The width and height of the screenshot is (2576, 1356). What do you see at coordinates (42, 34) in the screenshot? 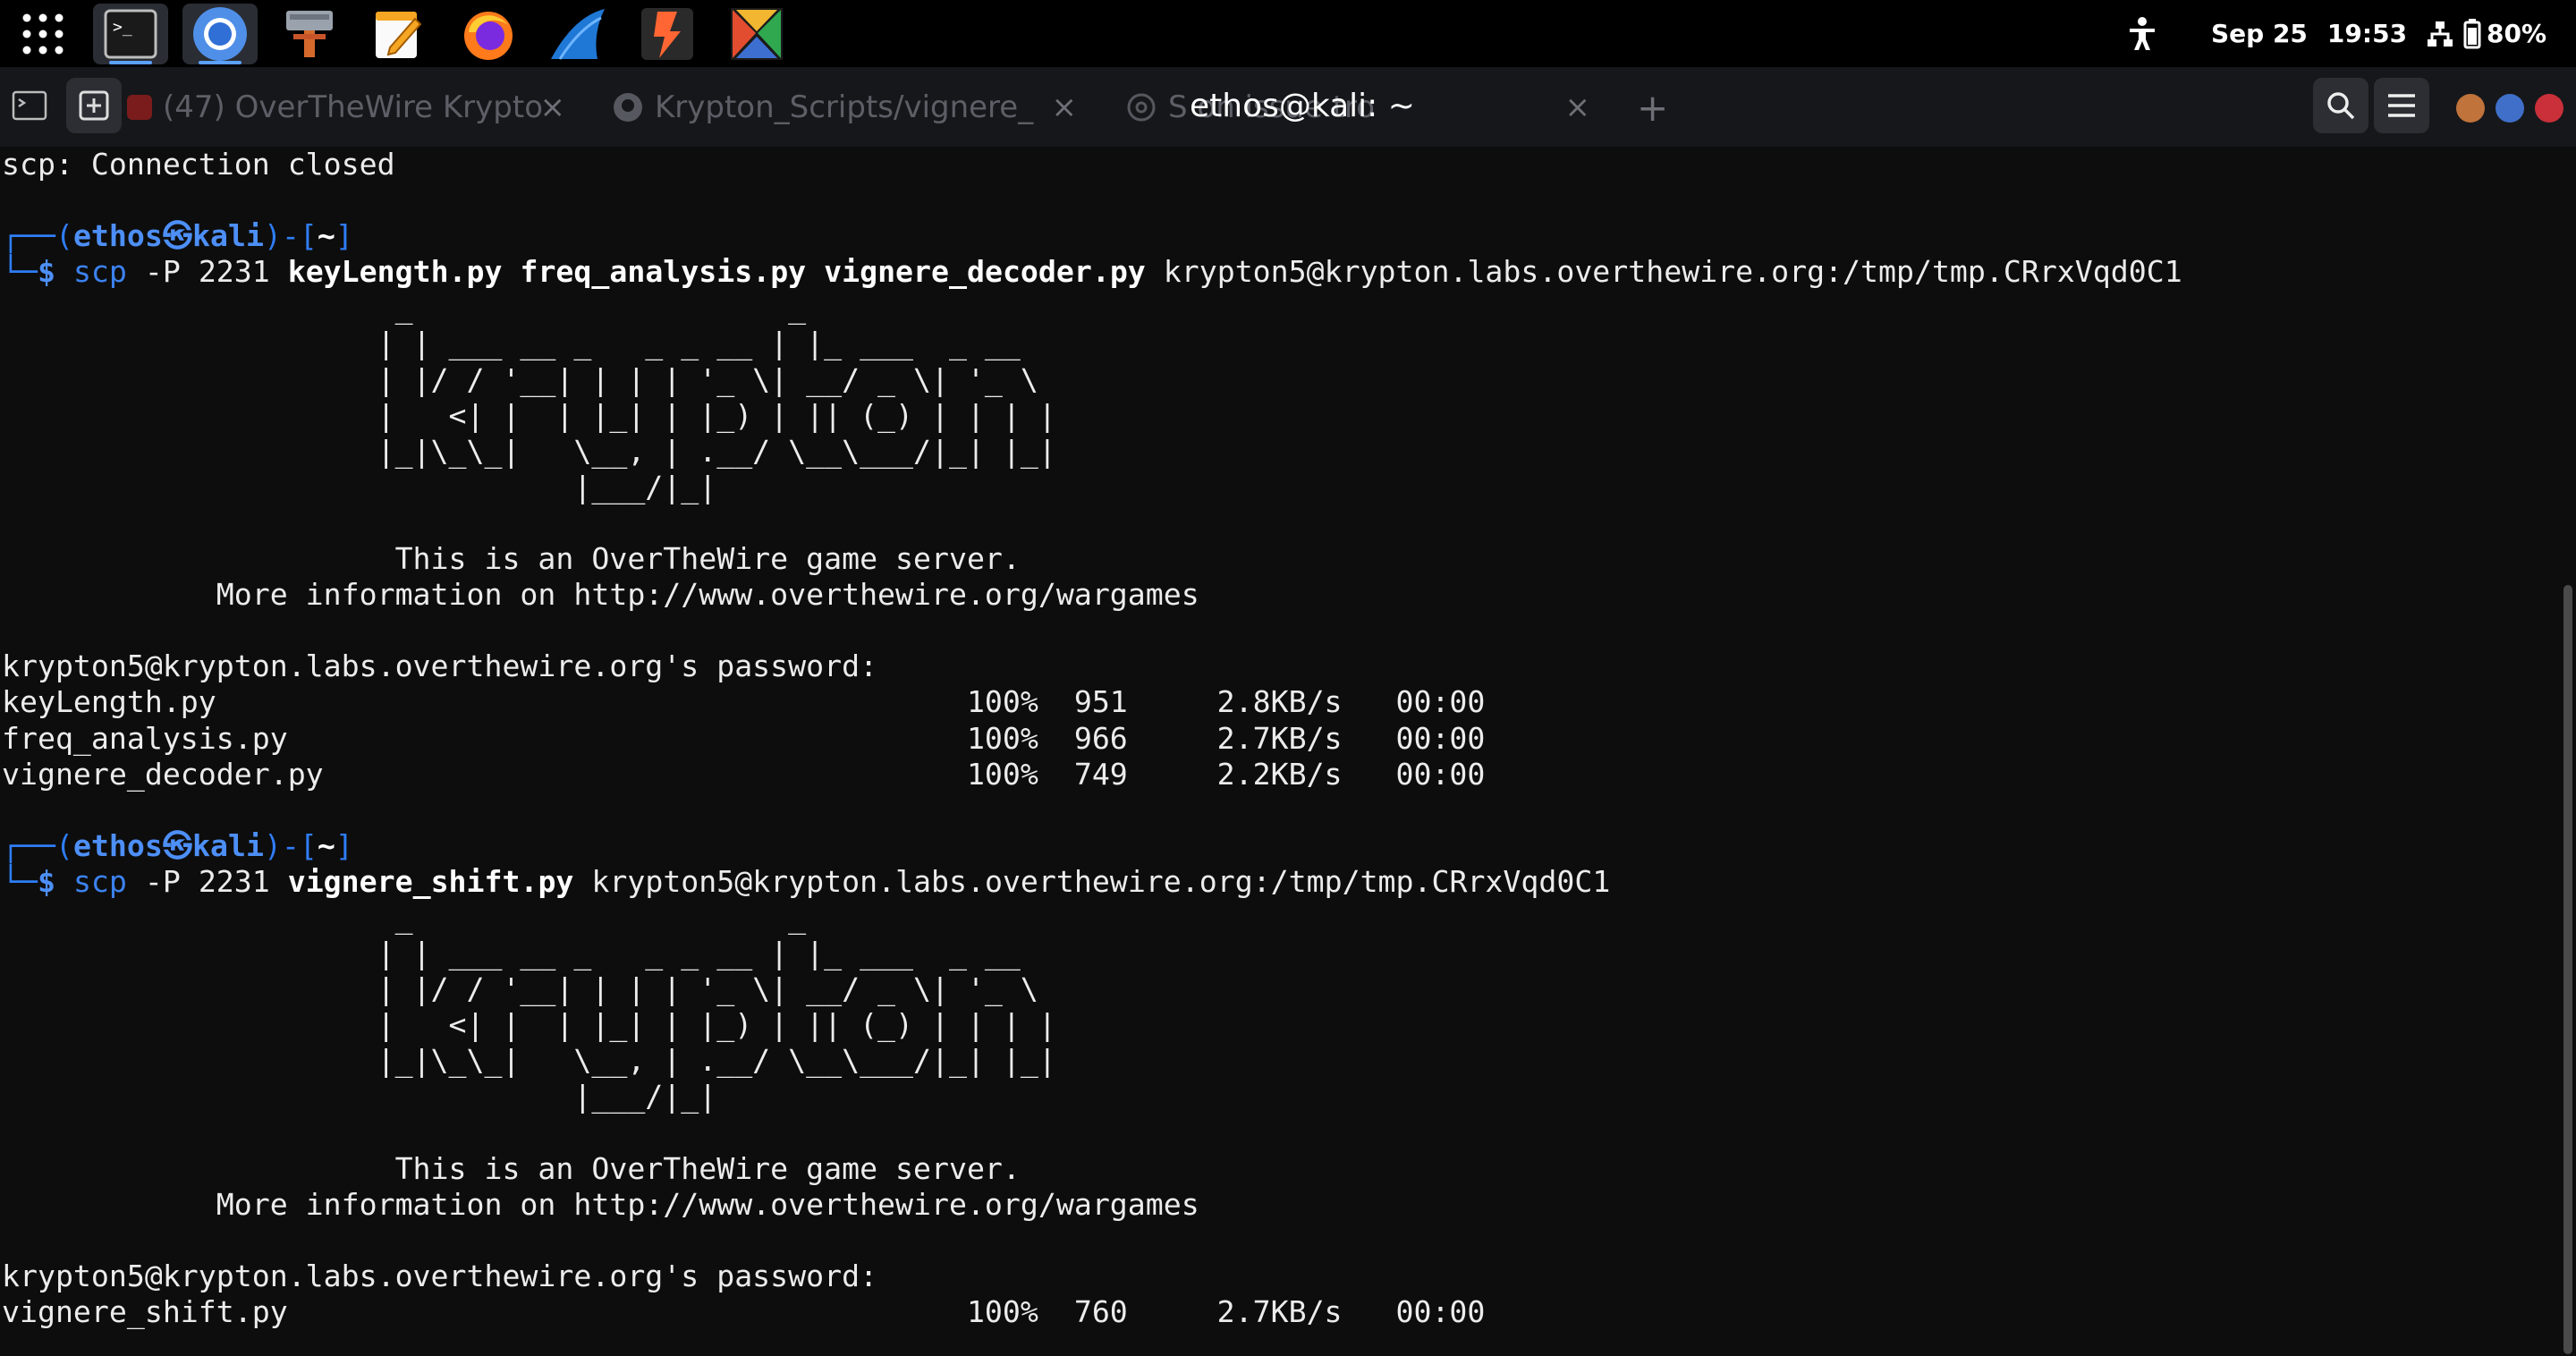
I see `apps-grid-icon` at bounding box center [42, 34].